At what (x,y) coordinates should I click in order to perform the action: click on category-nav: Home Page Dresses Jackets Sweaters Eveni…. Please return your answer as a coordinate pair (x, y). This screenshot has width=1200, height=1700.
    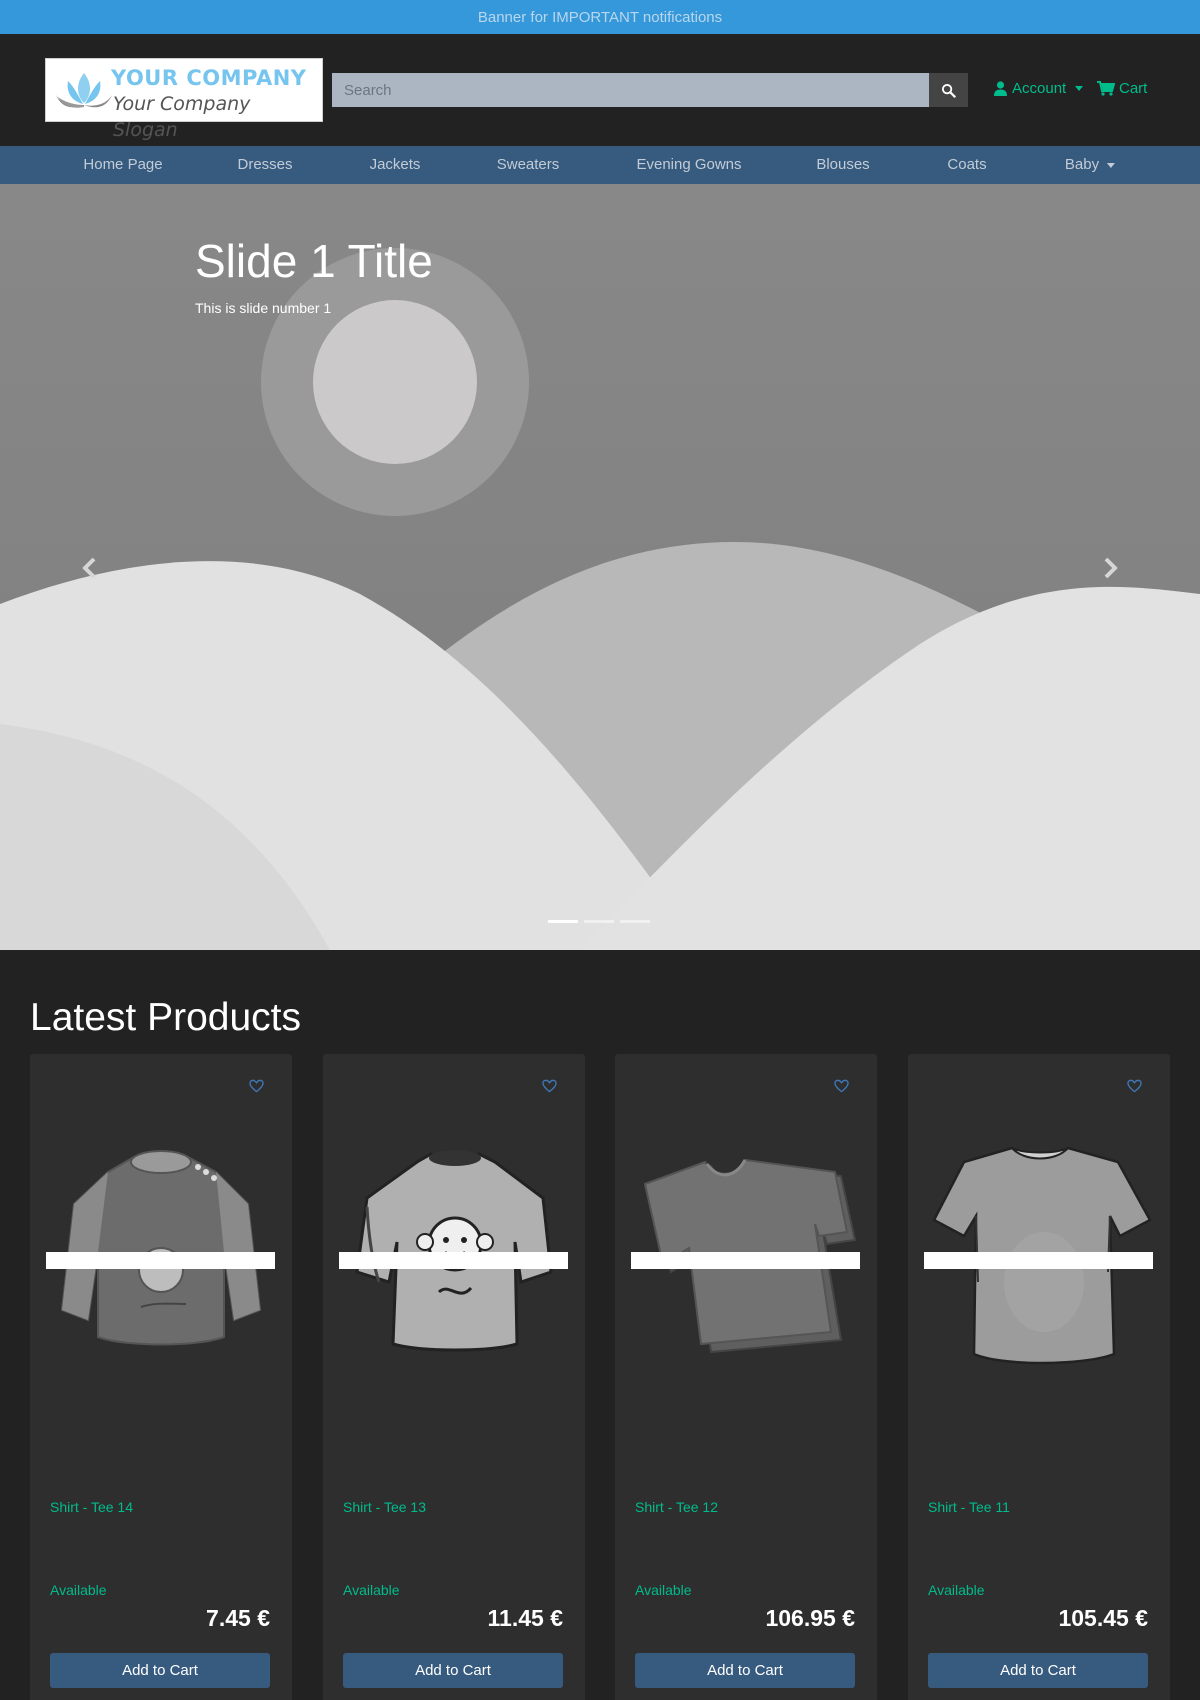
    Looking at the image, I should click on (600, 165).